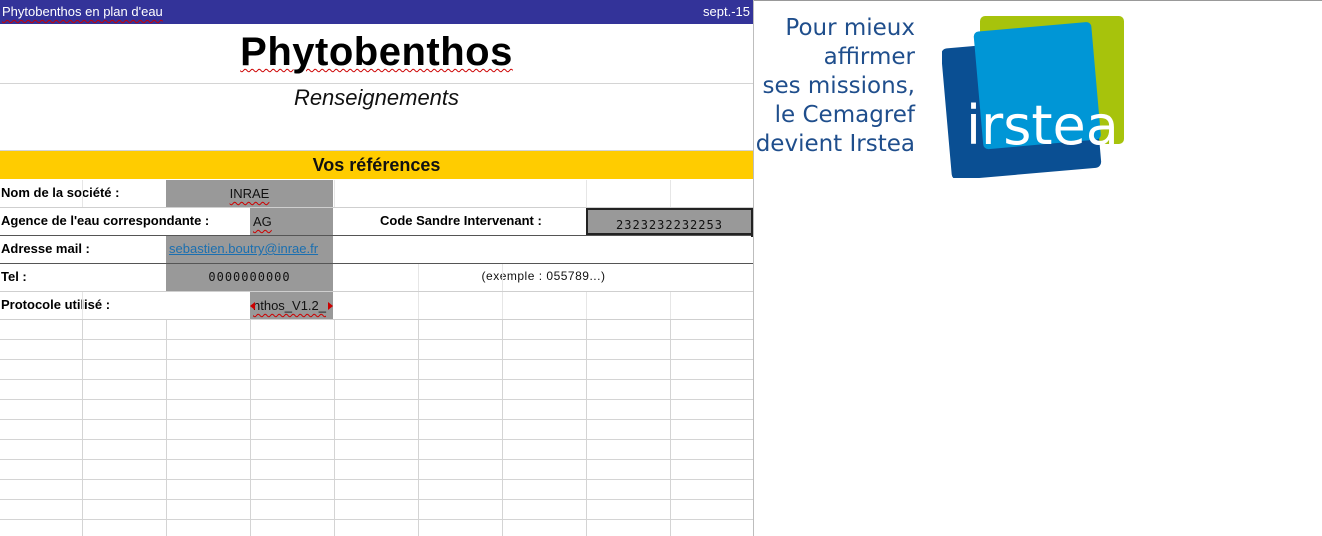 This screenshot has width=1322, height=536. What do you see at coordinates (869, 57) in the screenshot?
I see `slogan-line: affirmer` at bounding box center [869, 57].